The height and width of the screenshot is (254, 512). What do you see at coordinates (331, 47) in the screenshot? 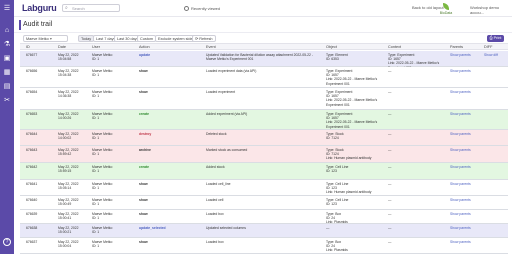
I see `col-object: Object` at bounding box center [331, 47].